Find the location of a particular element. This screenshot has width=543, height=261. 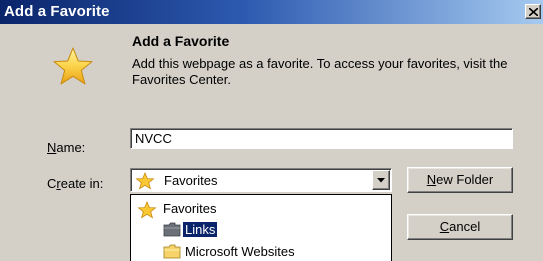

chevron-down-icon is located at coordinates (381, 180).